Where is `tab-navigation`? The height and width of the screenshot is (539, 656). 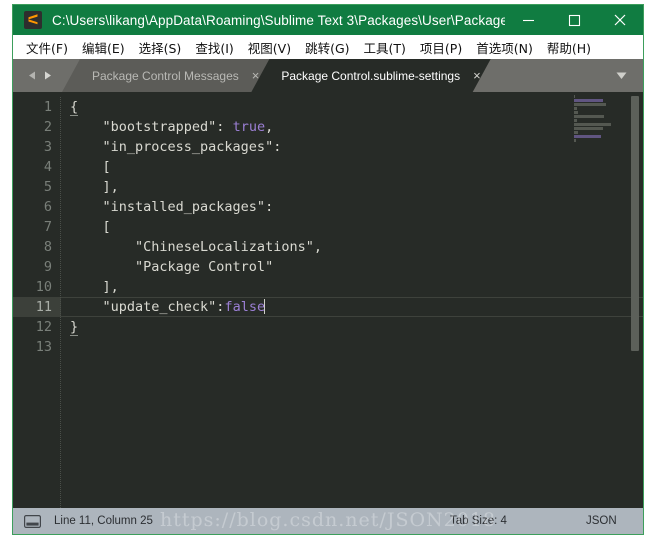 tab-navigation is located at coordinates (37, 75).